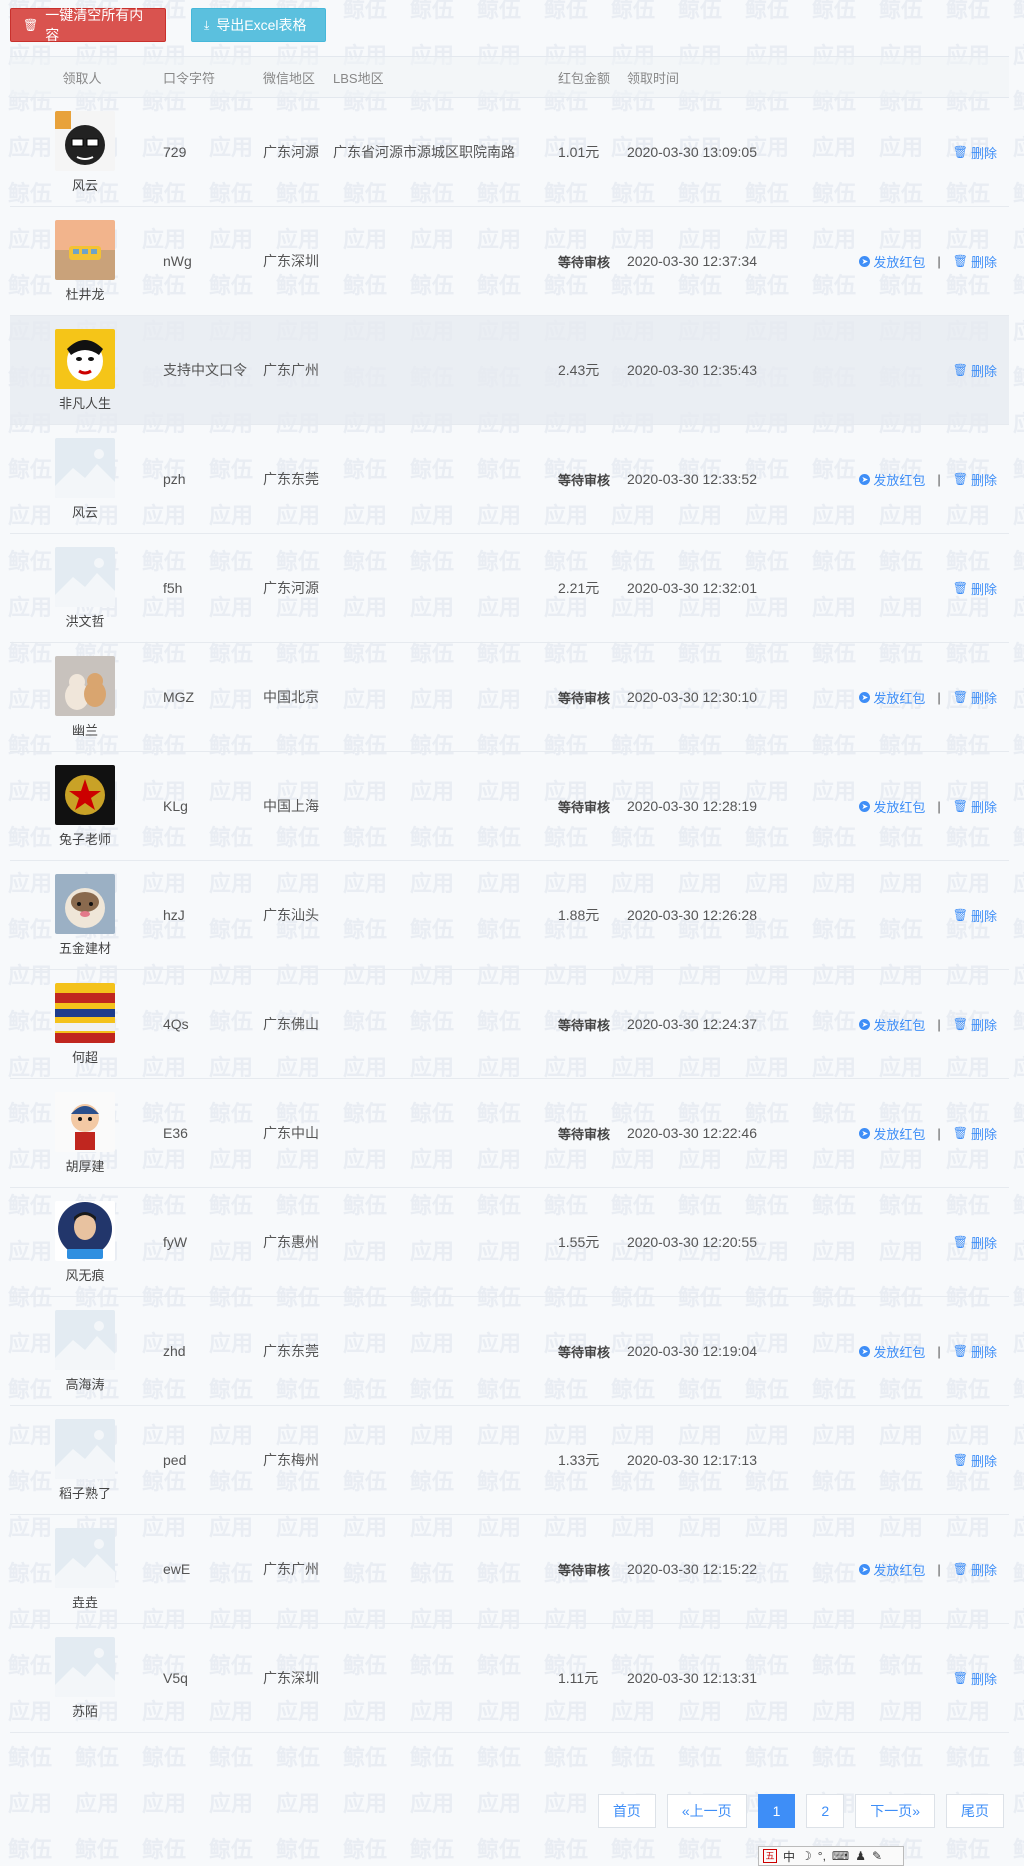  What do you see at coordinates (806, 1856) in the screenshot?
I see `moon-icon: ☽` at bounding box center [806, 1856].